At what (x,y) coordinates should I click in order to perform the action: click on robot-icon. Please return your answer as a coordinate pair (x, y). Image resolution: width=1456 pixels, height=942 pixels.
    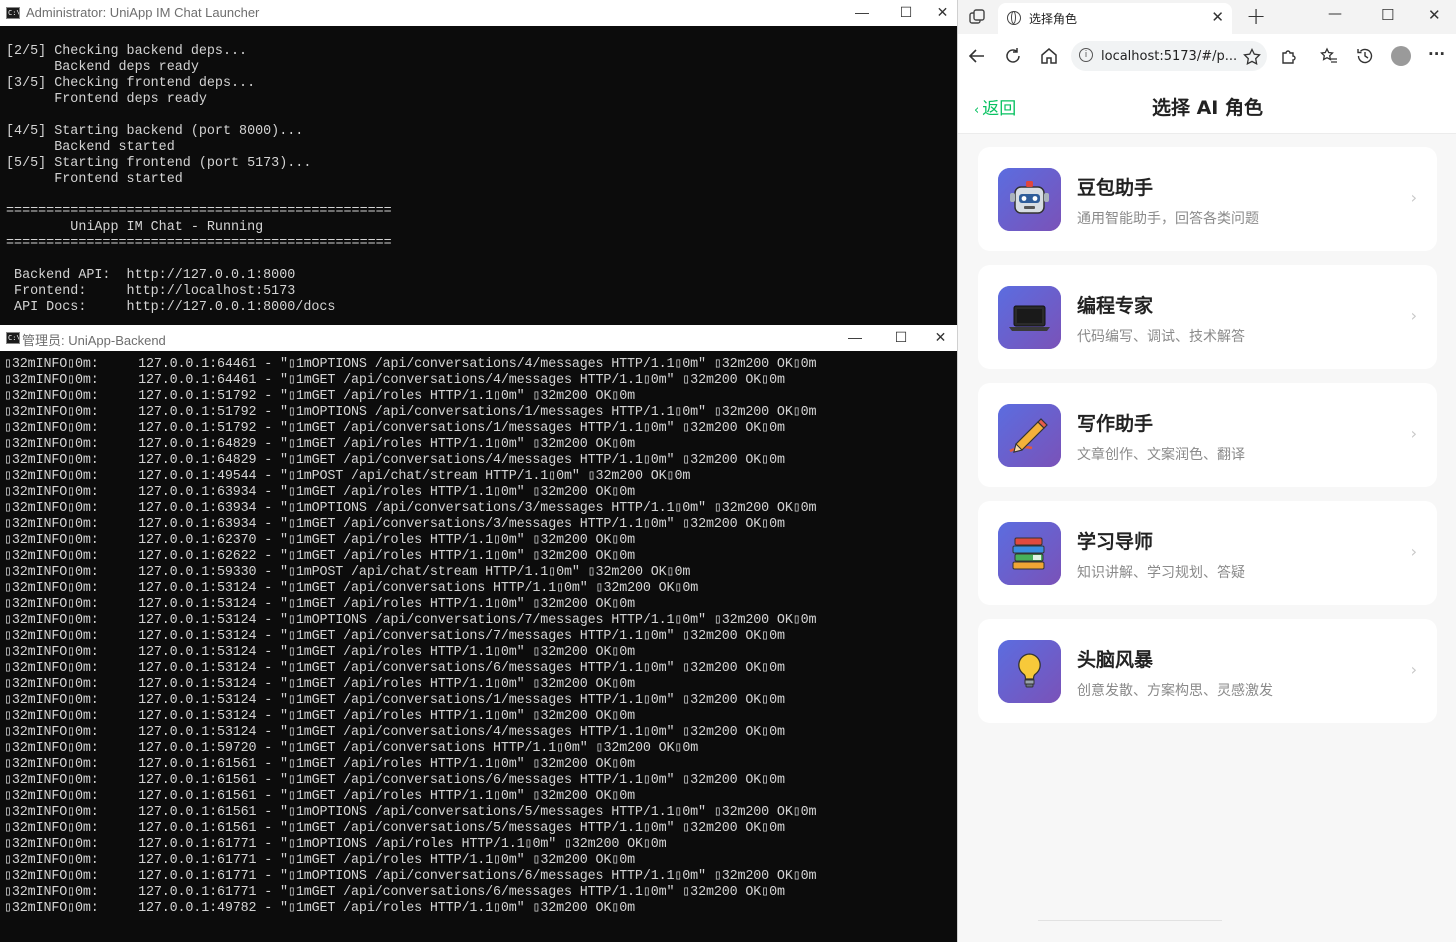
    Looking at the image, I should click on (1029, 199).